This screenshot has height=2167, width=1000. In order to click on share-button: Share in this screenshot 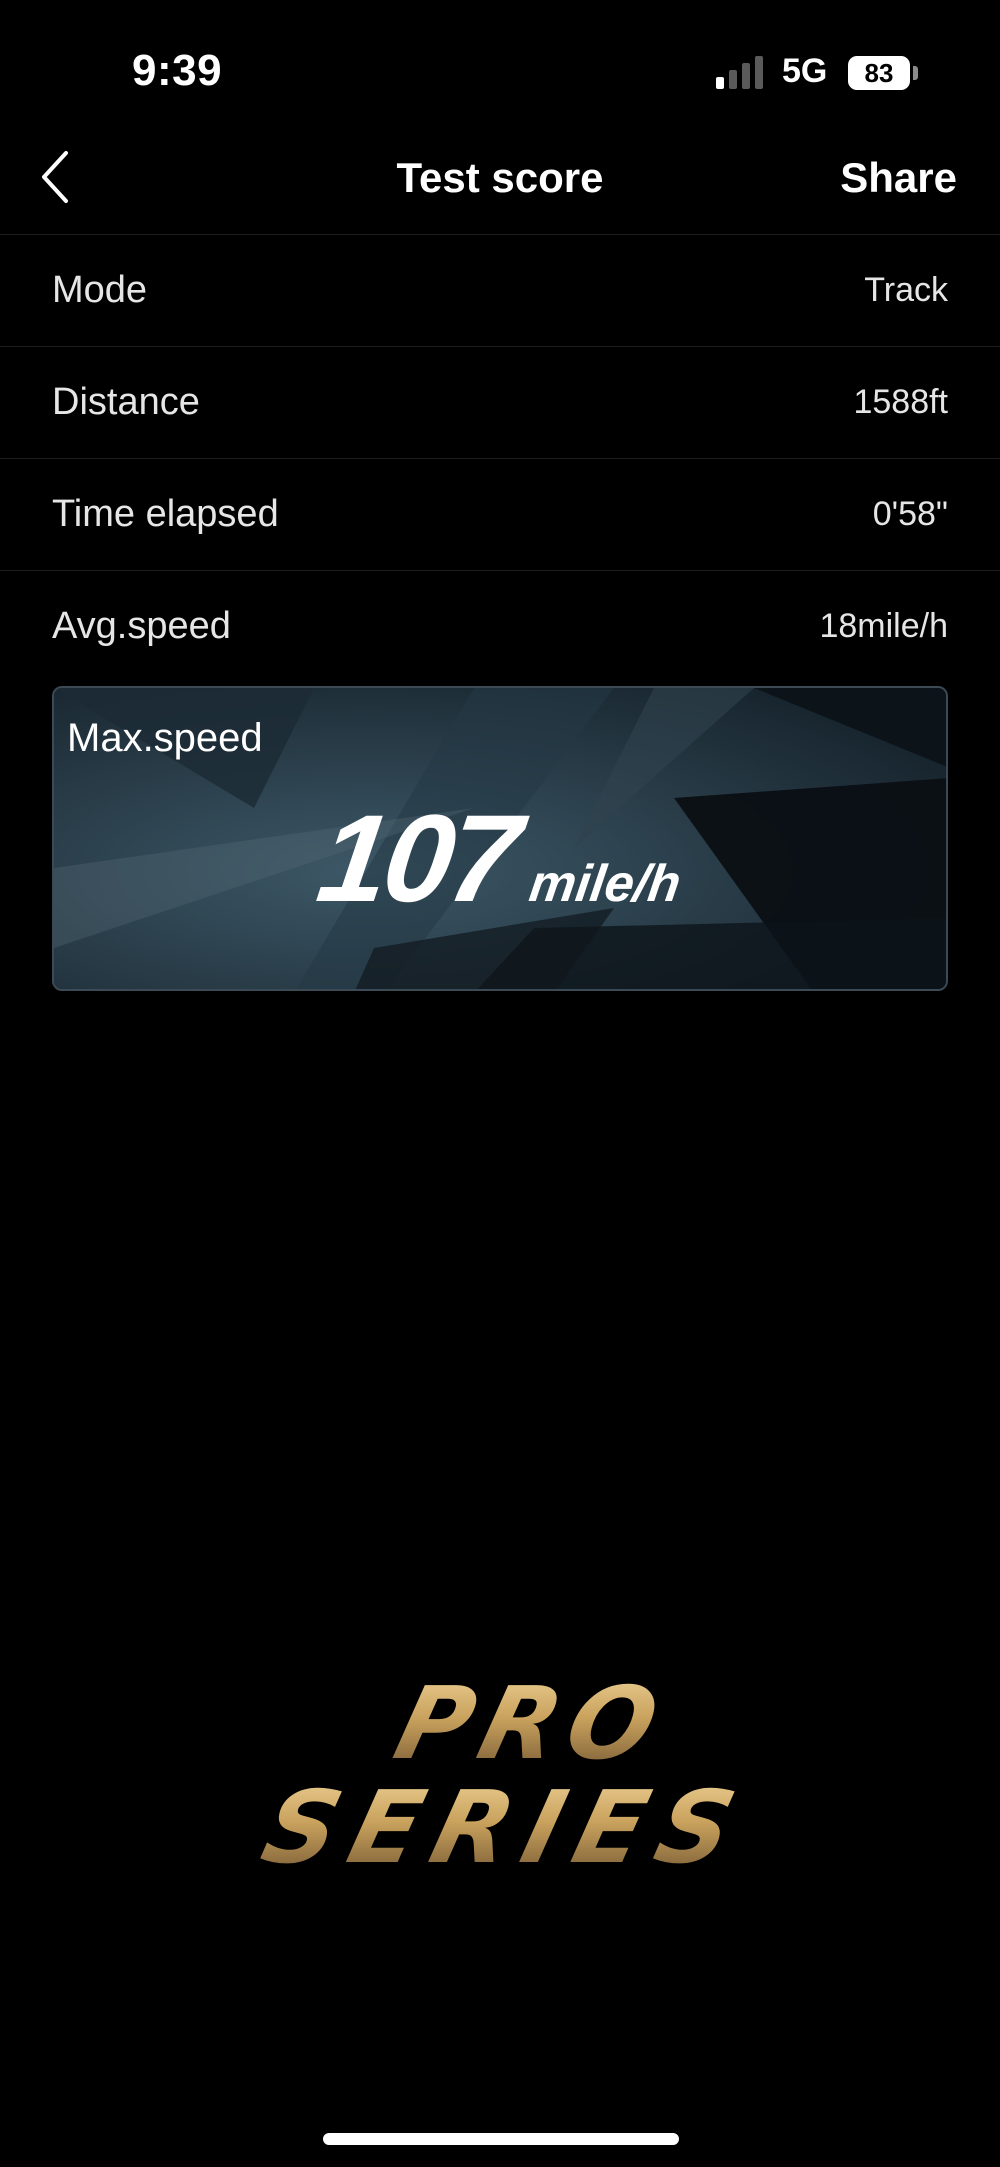, I will do `click(898, 178)`.